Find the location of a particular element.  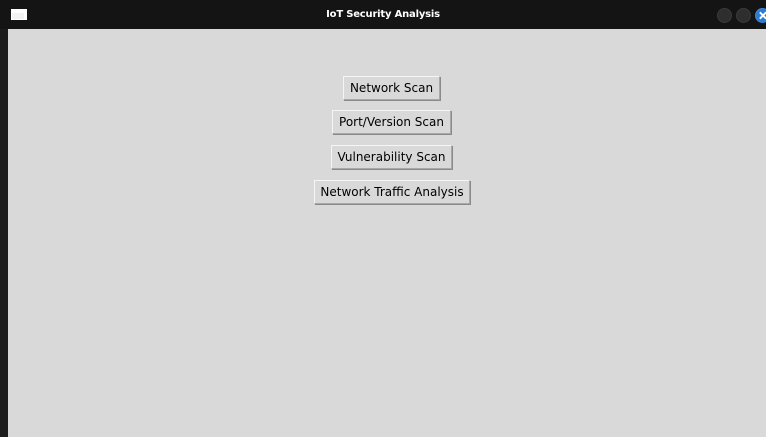

window-title: IoT Security Analysis is located at coordinates (383, 14).